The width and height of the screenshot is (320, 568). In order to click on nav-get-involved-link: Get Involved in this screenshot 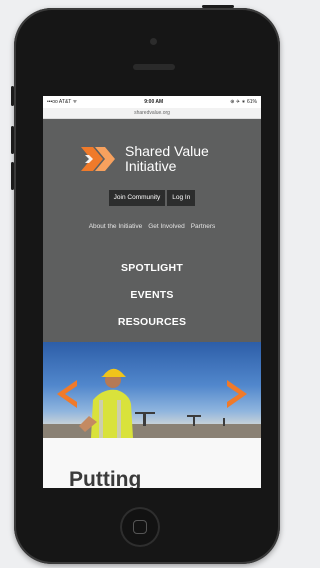, I will do `click(166, 226)`.